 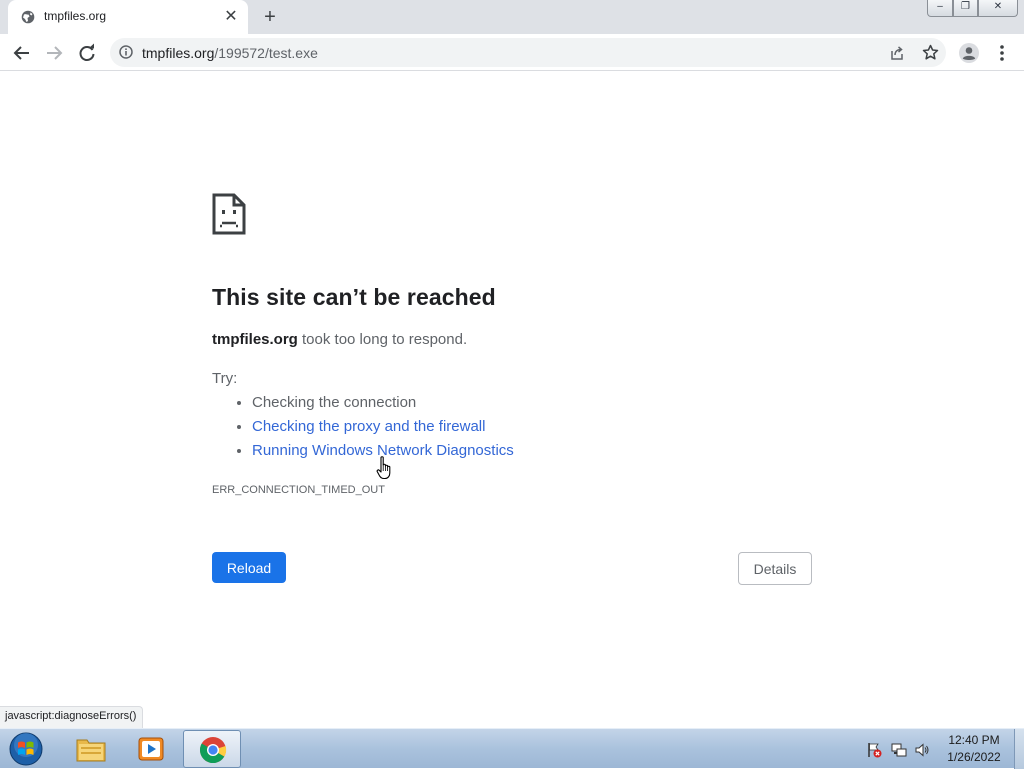 What do you see at coordinates (54, 53) in the screenshot?
I see `forward-arrow-icon` at bounding box center [54, 53].